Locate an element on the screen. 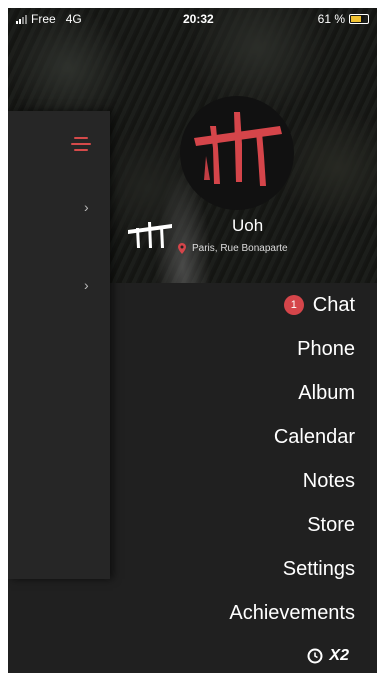 The width and height of the screenshot is (377, 673). network-label: 4G is located at coordinates (73, 19).